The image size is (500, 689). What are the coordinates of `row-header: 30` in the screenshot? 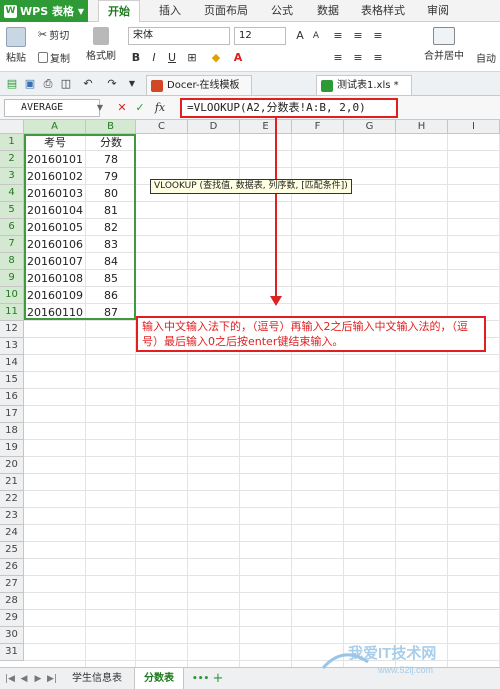 It's located at (12, 635).